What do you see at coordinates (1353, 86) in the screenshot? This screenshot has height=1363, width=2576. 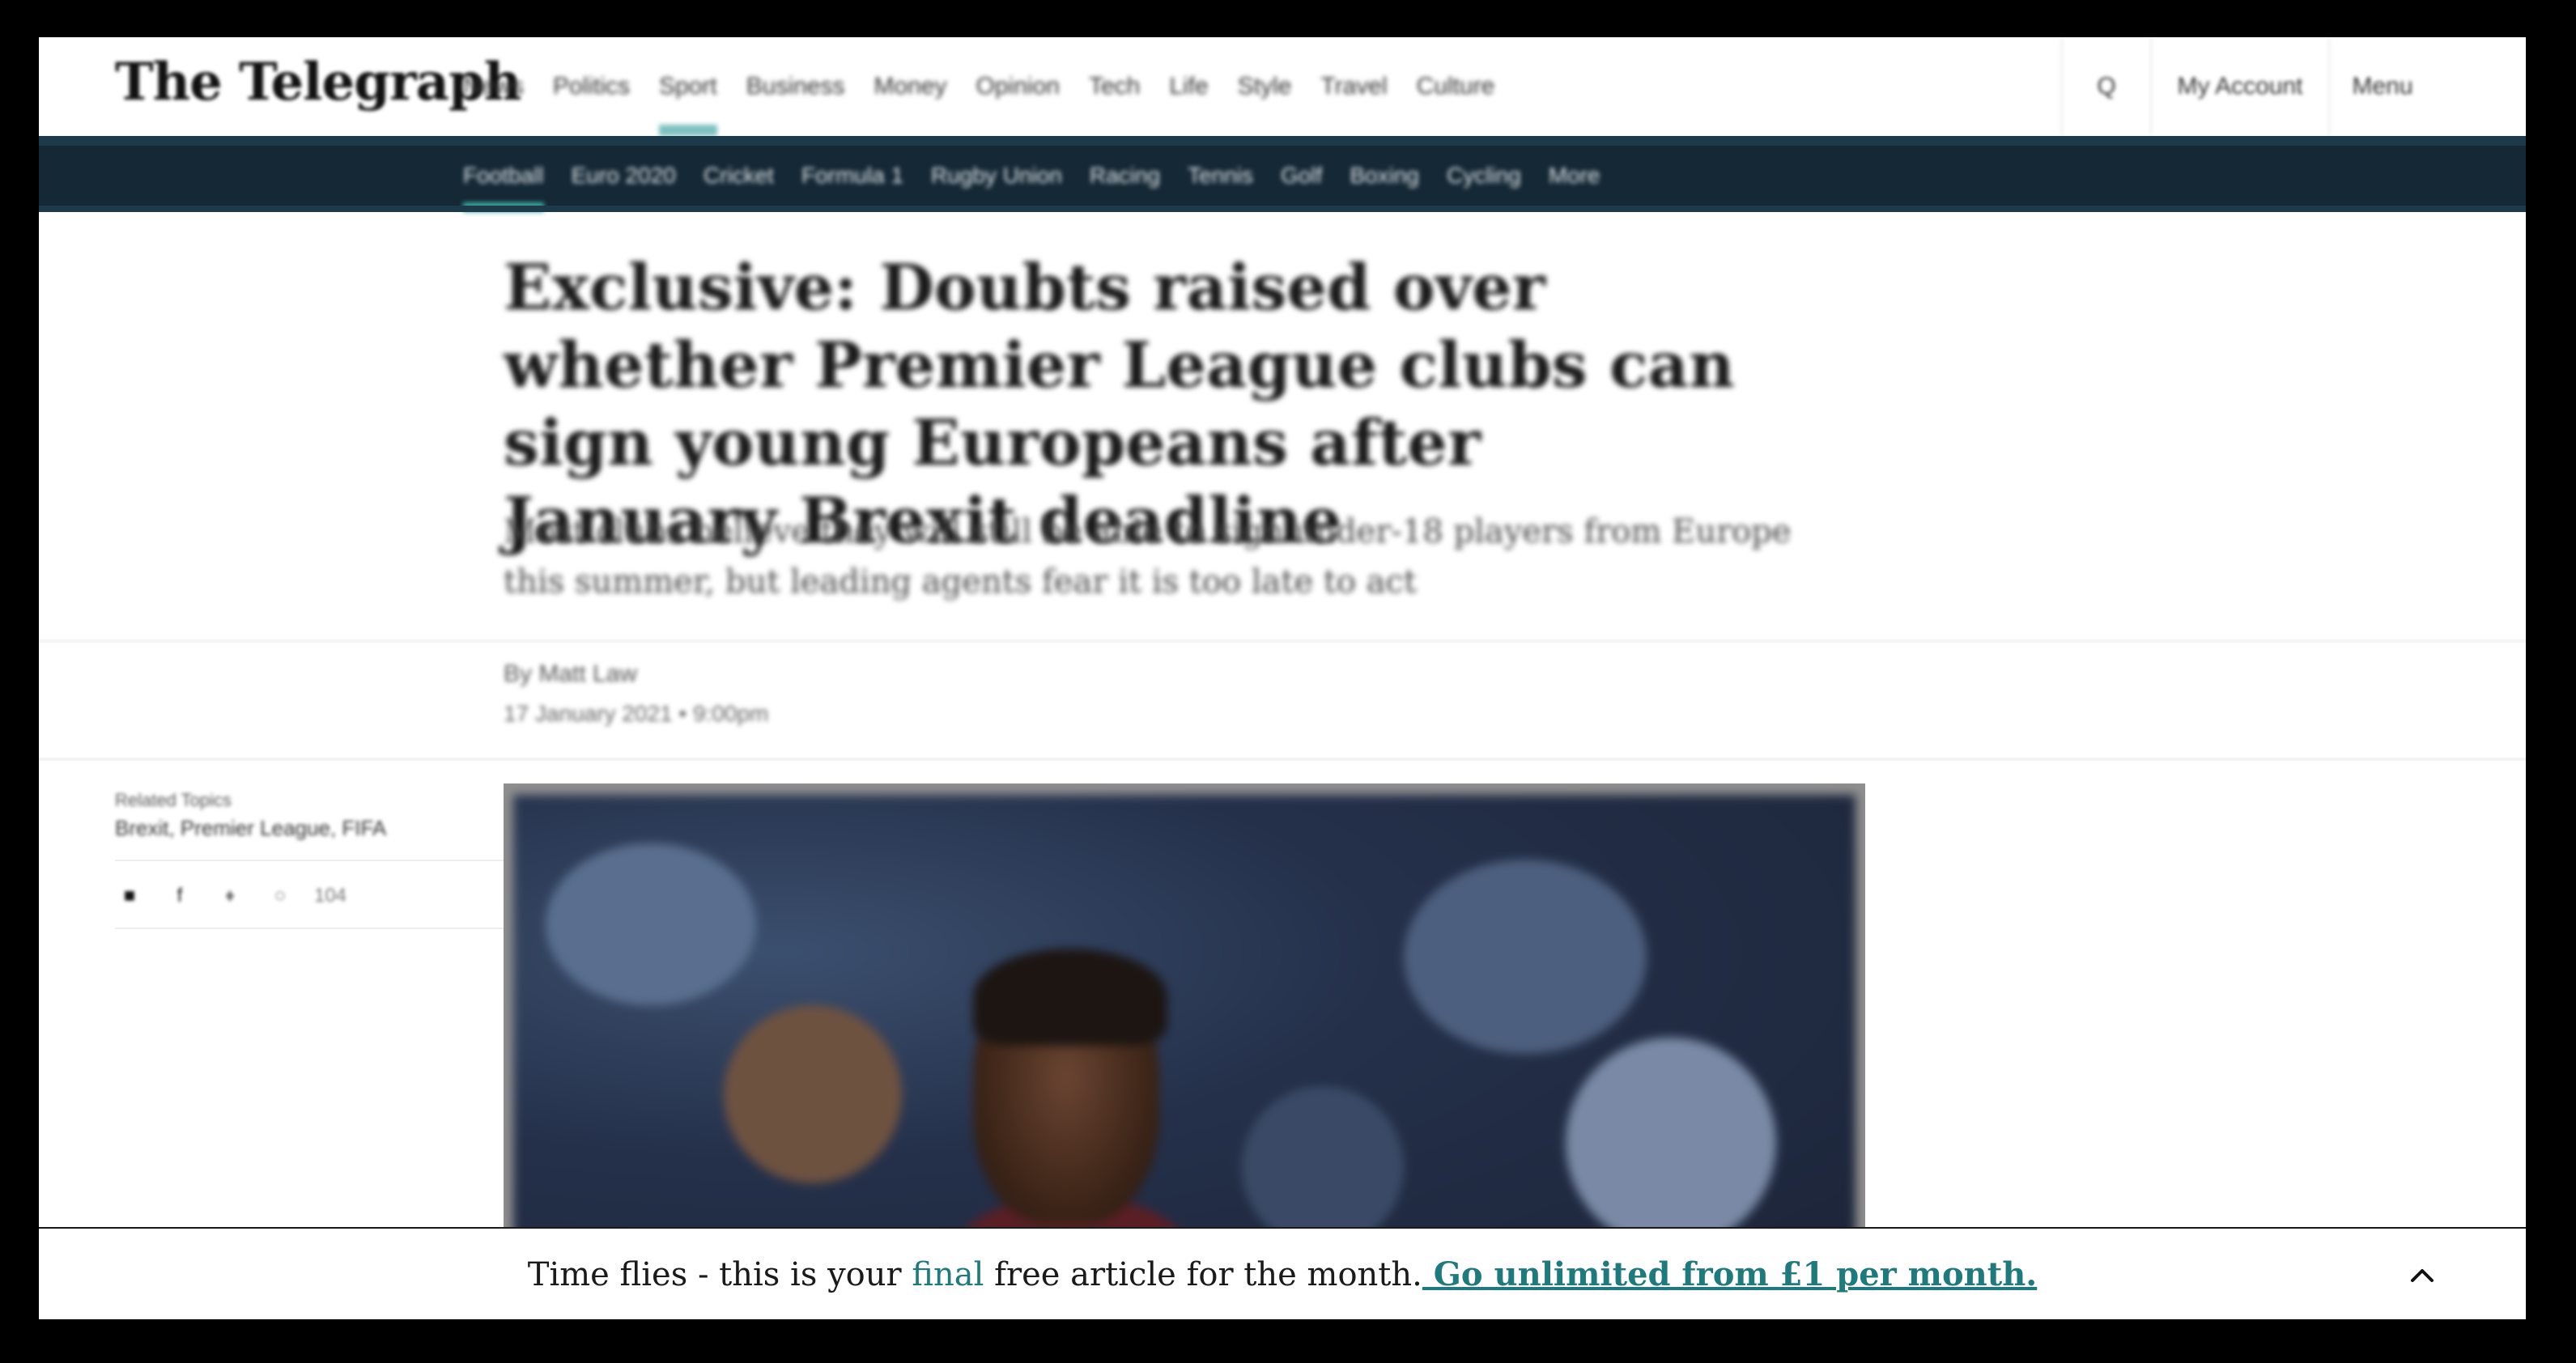 I see `nav-item-travel: Travel` at bounding box center [1353, 86].